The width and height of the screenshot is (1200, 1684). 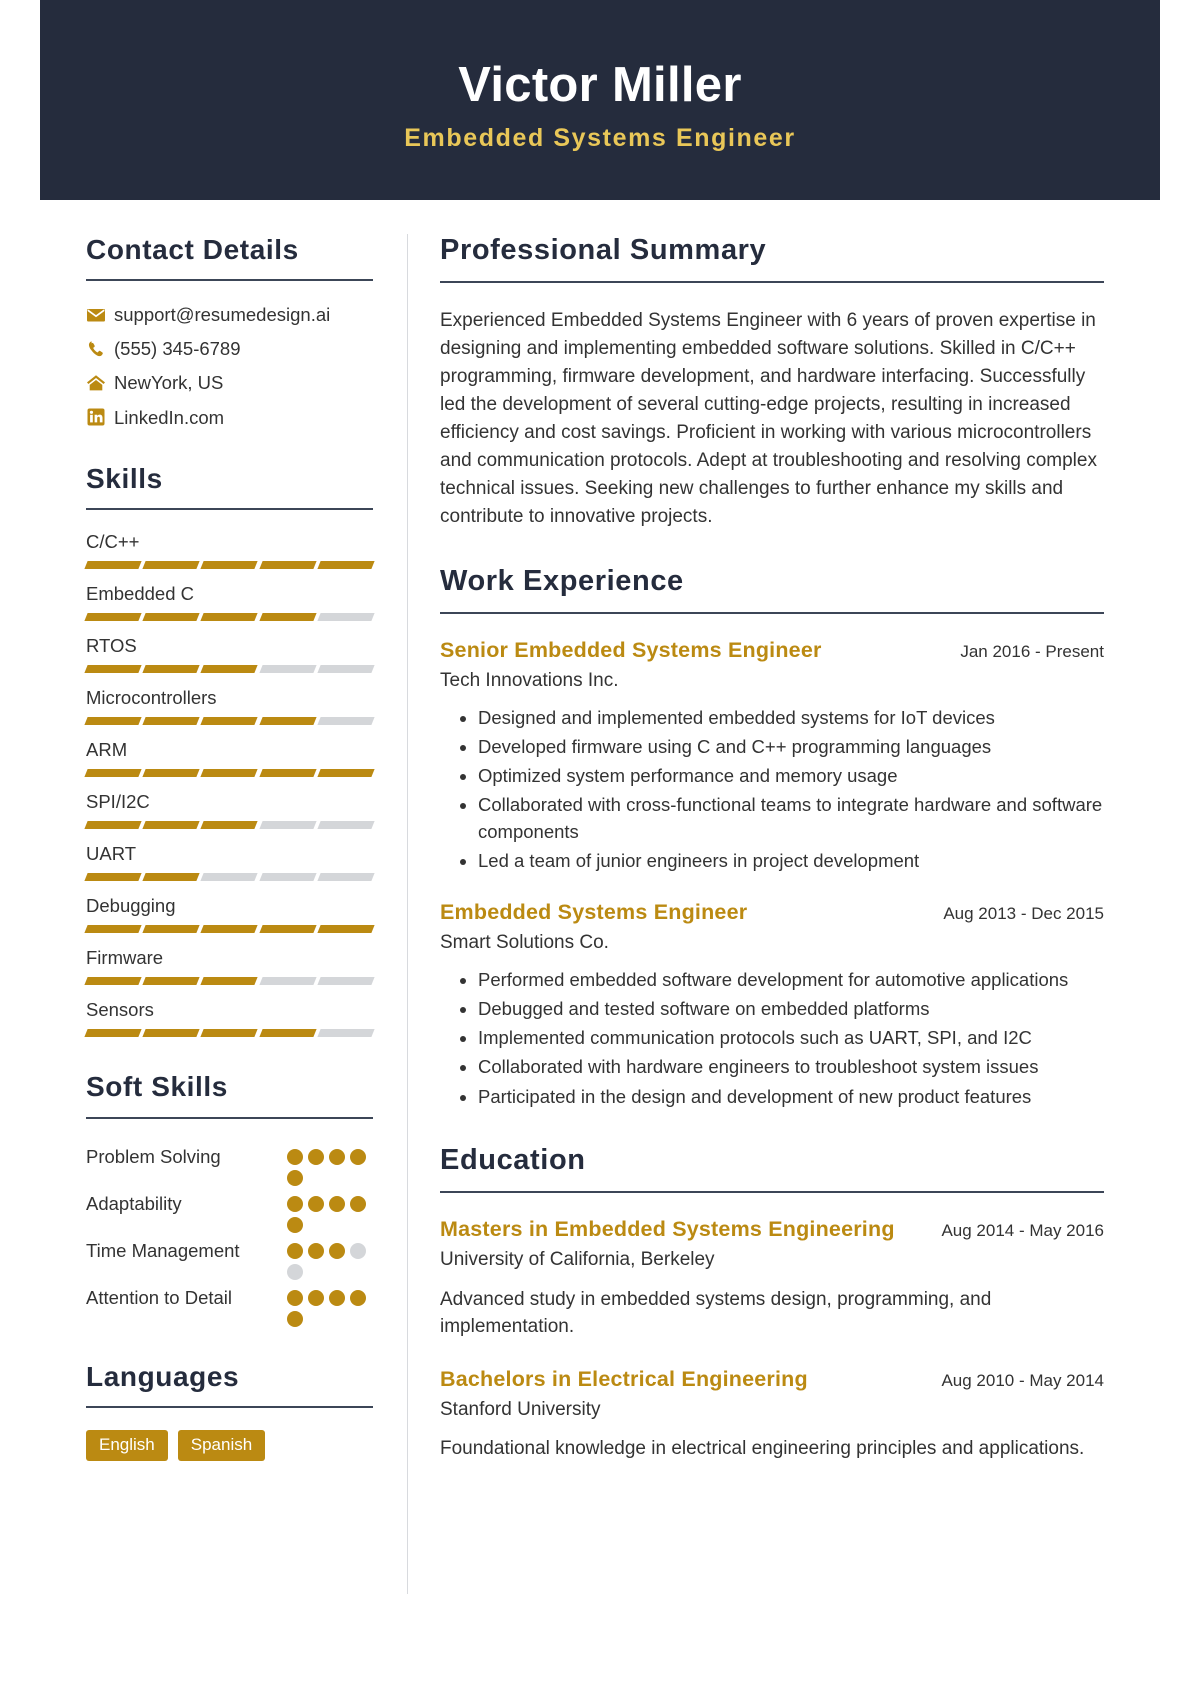 I want to click on soft-skill-row: Time Management, so click(x=229, y=1257).